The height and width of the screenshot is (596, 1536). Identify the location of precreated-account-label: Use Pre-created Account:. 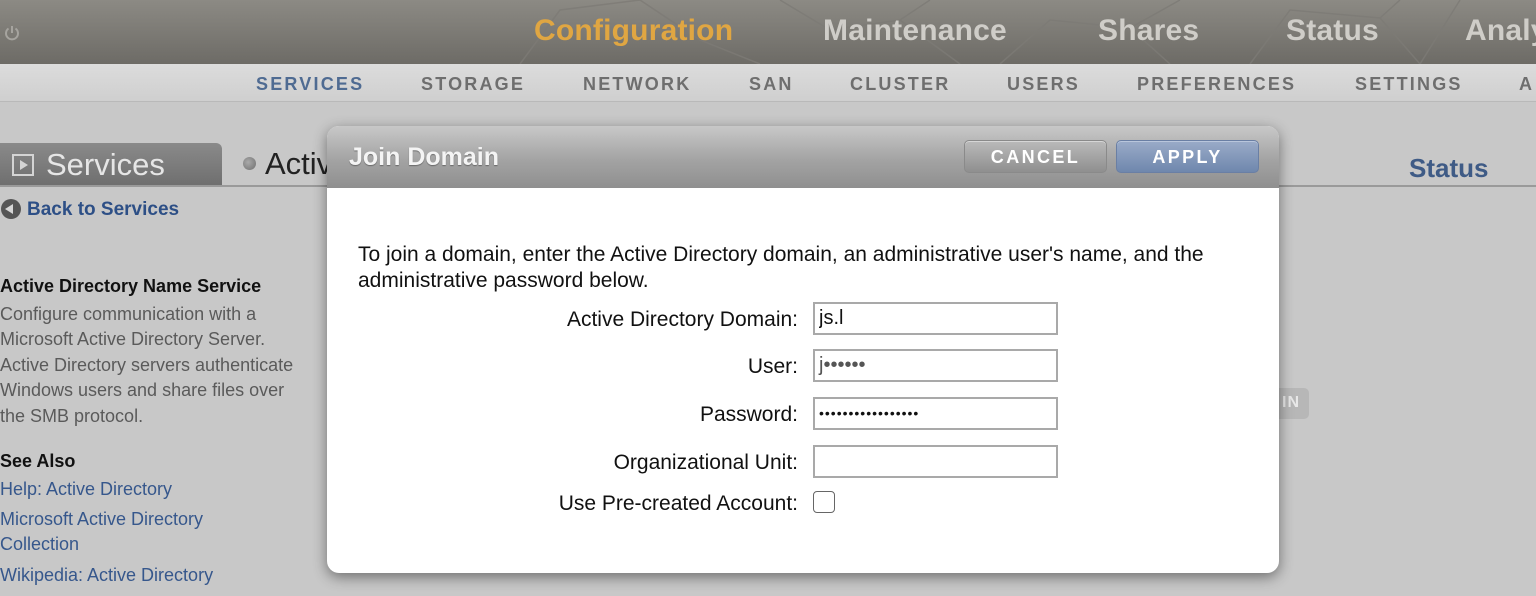
(678, 503).